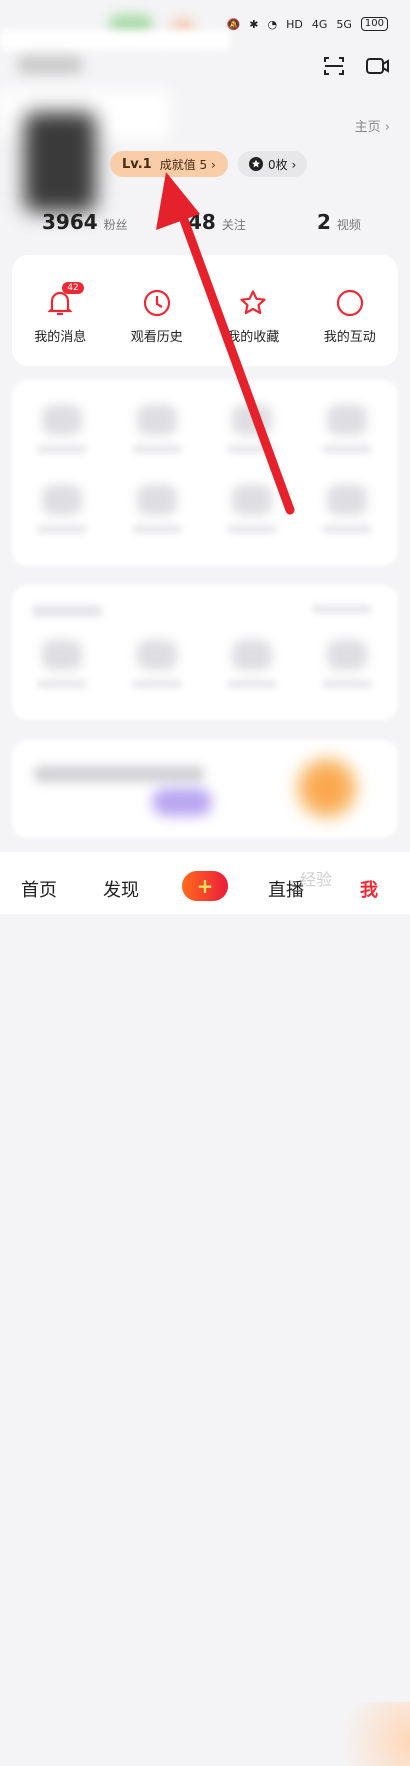  I want to click on profile-name-blurred, so click(50, 65).